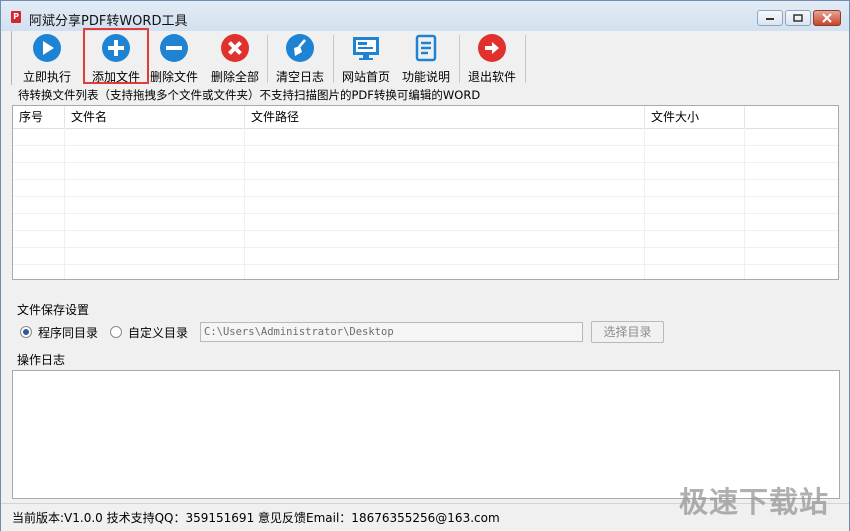 The height and width of the screenshot is (531, 850). I want to click on toolbar-label: 删除全部, so click(234, 77).